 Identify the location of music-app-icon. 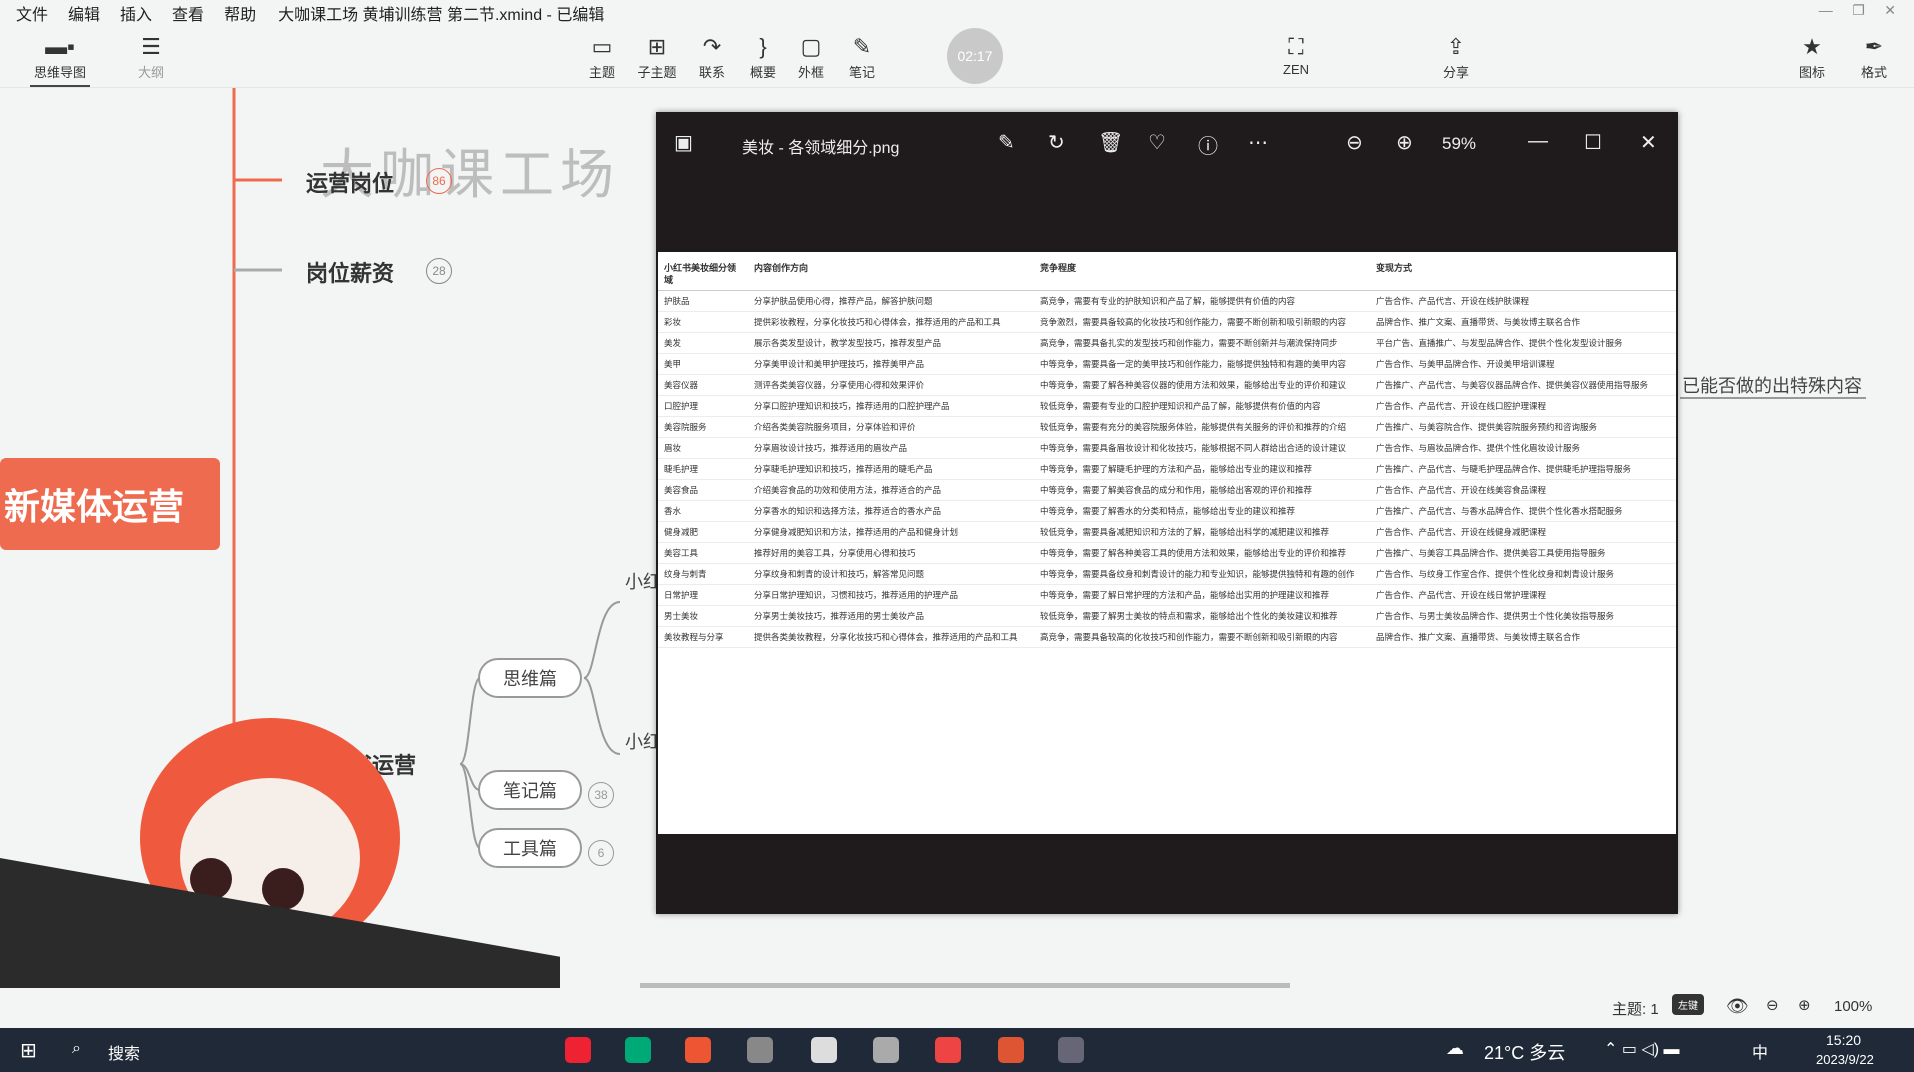
(578, 1050).